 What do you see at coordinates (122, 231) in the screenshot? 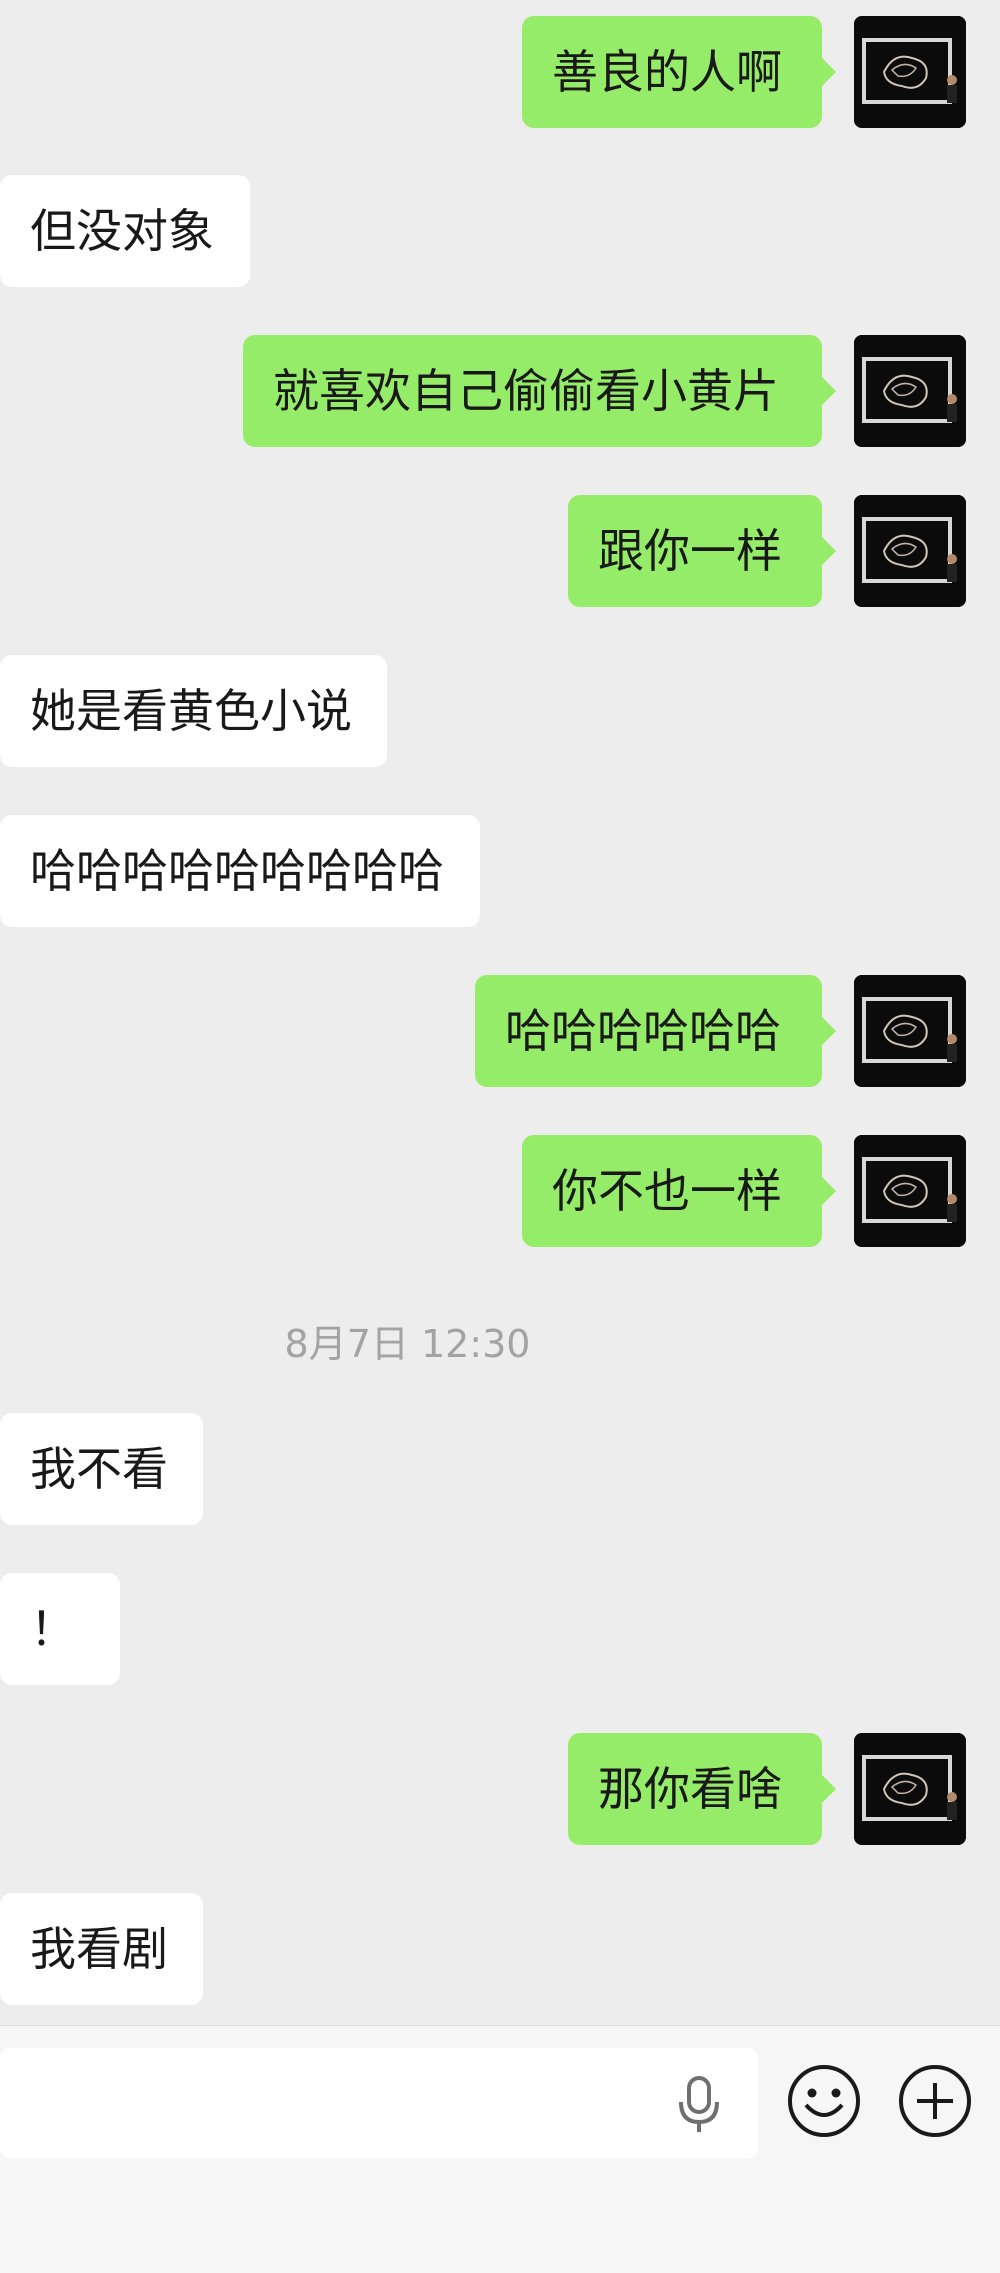
I see `message-text: 但没对象` at bounding box center [122, 231].